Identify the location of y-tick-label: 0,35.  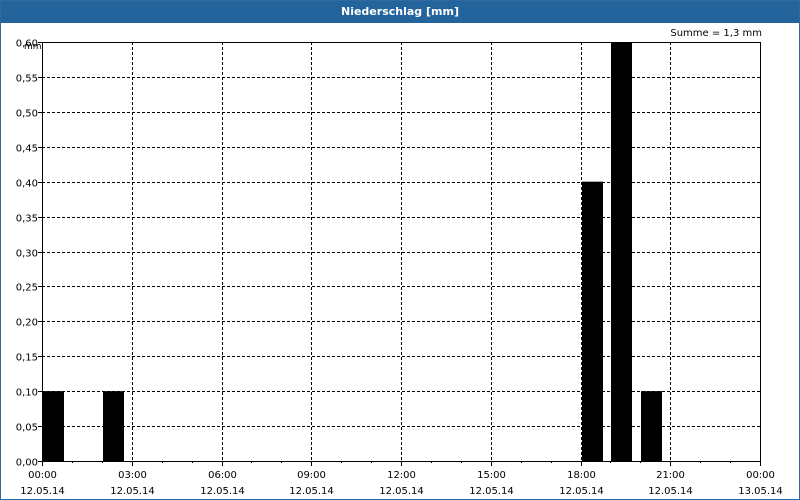
(27, 219).